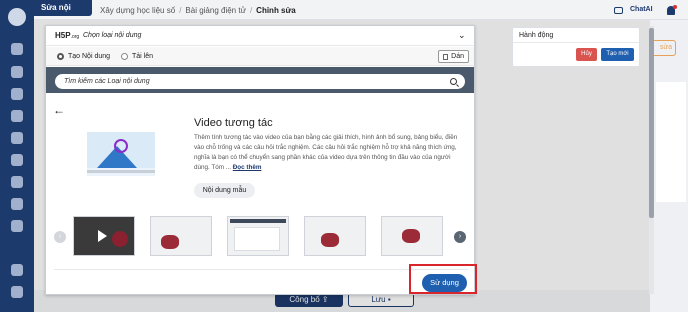 This screenshot has width=688, height=312. Describe the element at coordinates (124, 56) in the screenshot. I see `radio-upload` at that location.